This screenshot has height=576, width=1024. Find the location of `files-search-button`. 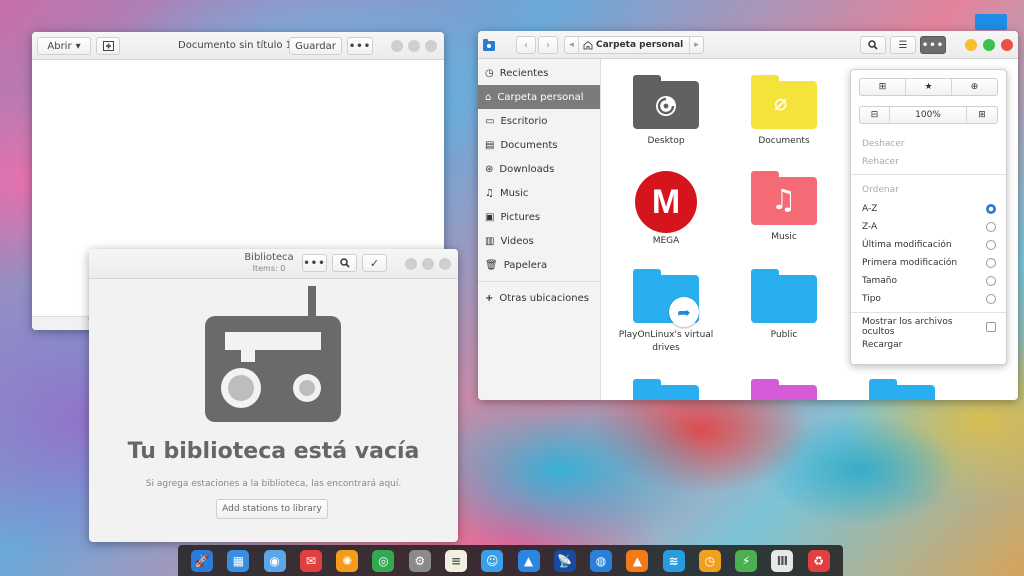

files-search-button is located at coordinates (873, 45).